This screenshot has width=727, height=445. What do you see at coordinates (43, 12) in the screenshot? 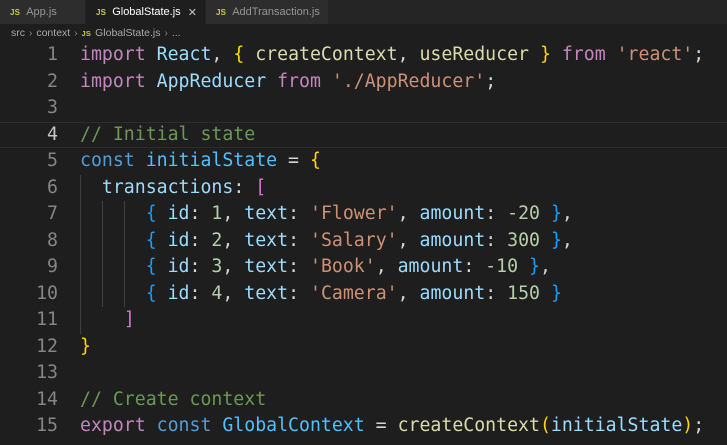
I see `tab-app-js: JS App.js` at bounding box center [43, 12].